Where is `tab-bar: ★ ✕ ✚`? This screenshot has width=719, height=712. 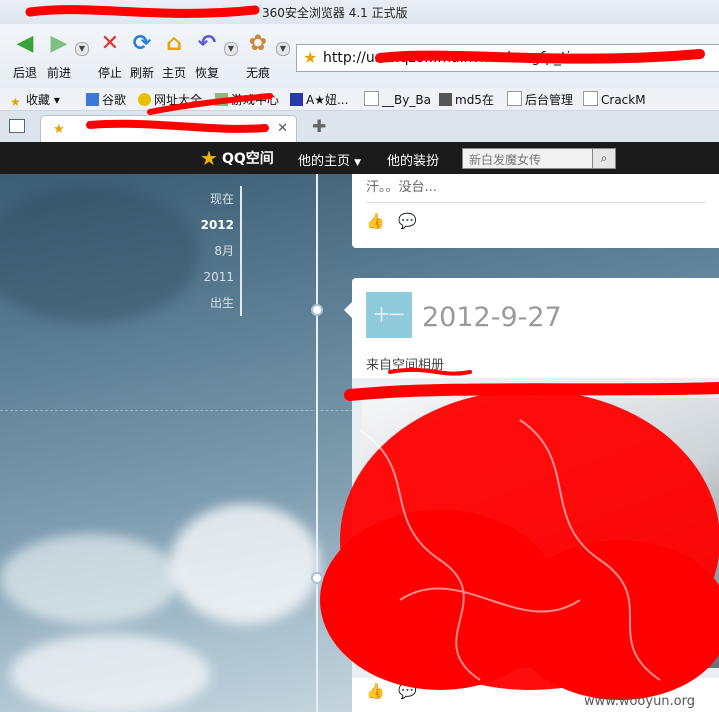 tab-bar: ★ ✕ ✚ is located at coordinates (359, 127).